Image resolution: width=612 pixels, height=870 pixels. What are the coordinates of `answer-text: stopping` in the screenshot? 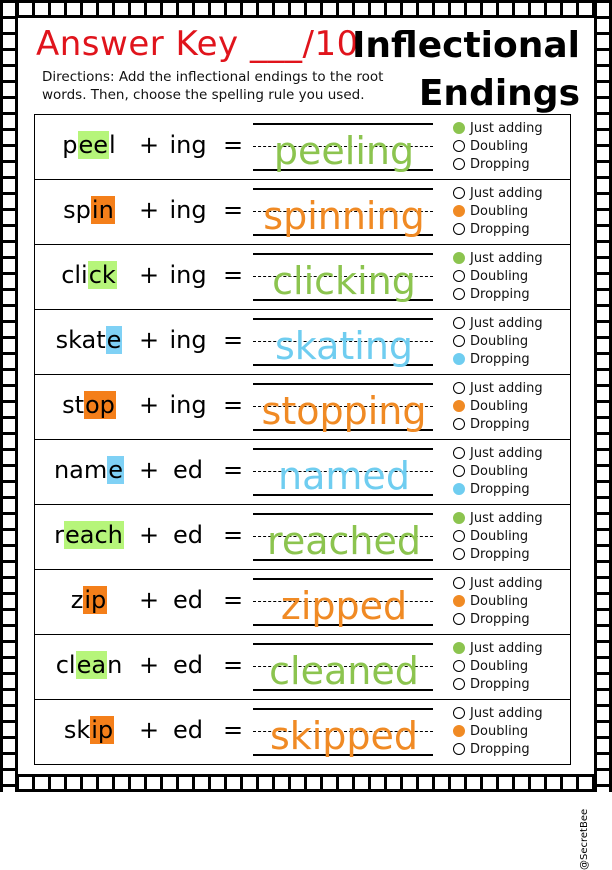 It's located at (344, 411).